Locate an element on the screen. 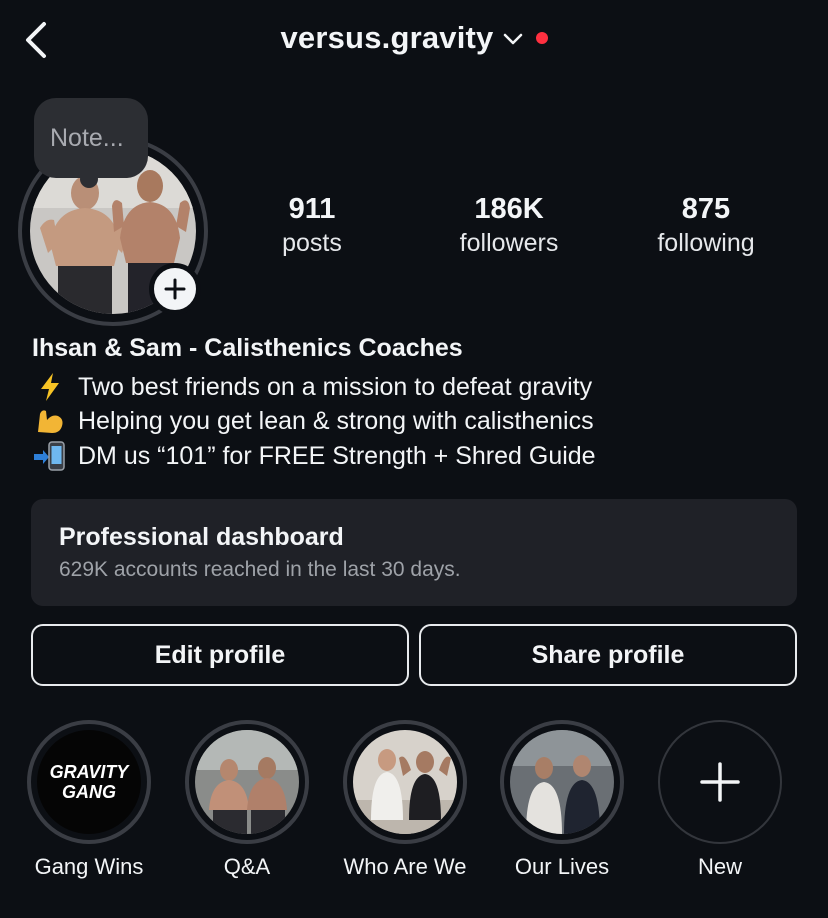 This screenshot has width=828, height=918. username-title: versus.gravity is located at coordinates (387, 37).